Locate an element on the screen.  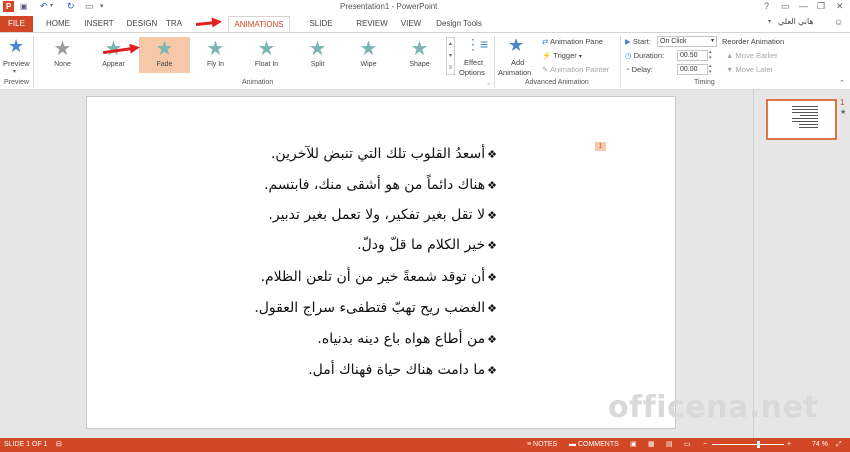
bullet-line-6: ❖الغضب ريح تهبّ فتطفىء سراج العقول. is located at coordinates (375, 308).